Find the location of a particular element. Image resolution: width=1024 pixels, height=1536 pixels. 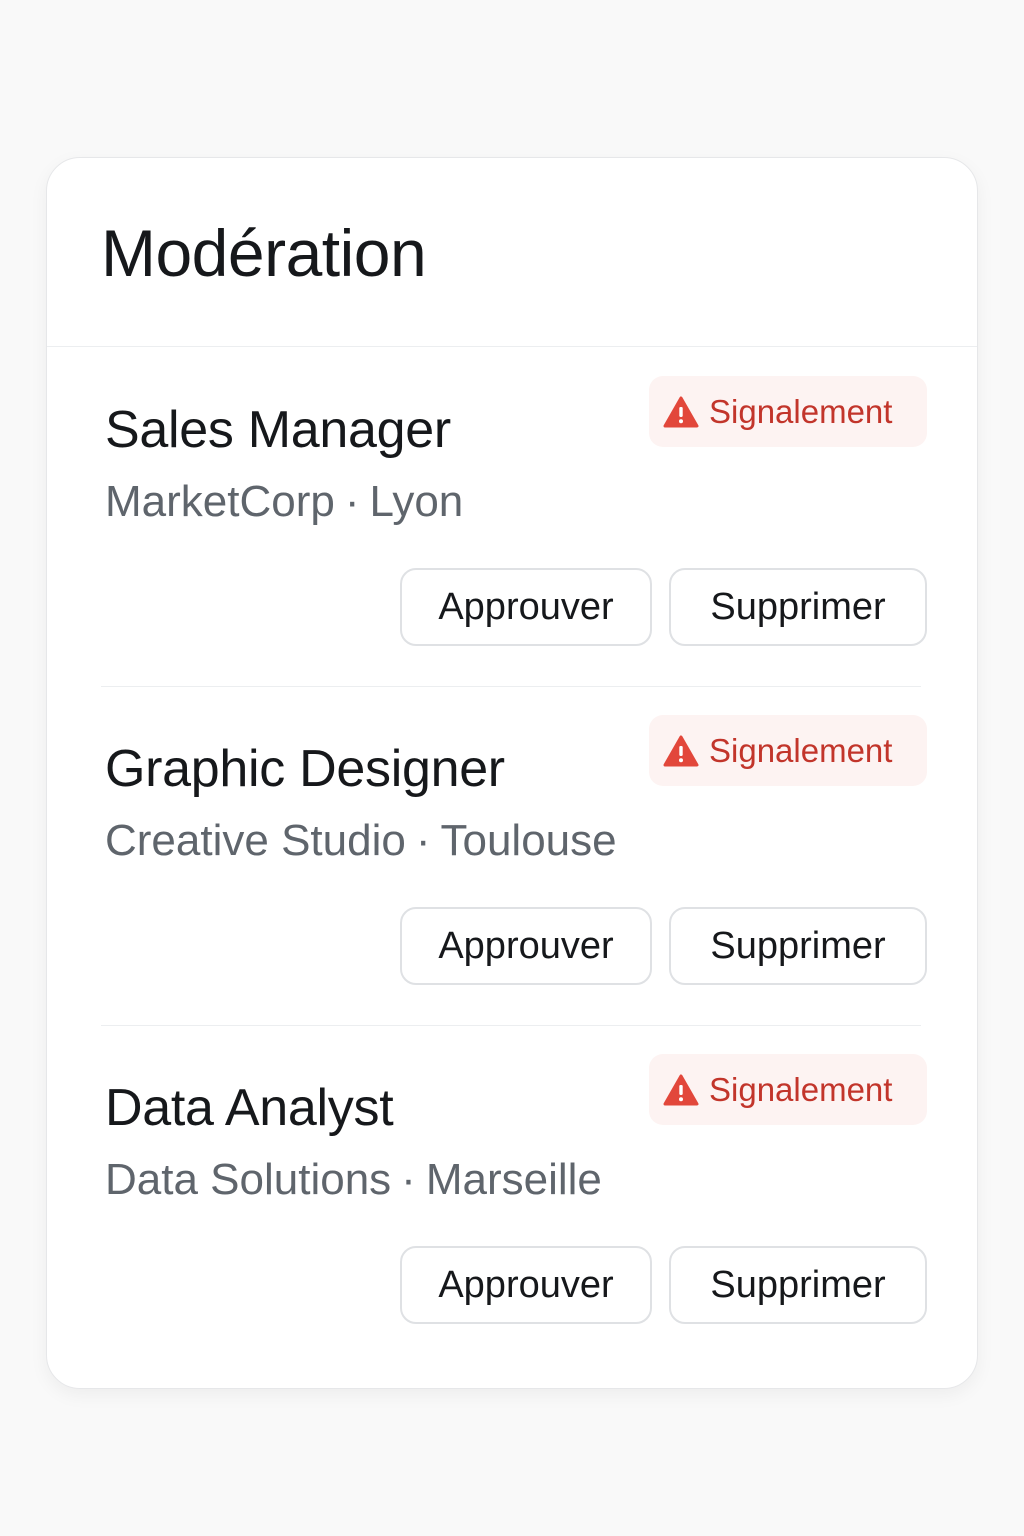

job-location: Lyon is located at coordinates (416, 501).